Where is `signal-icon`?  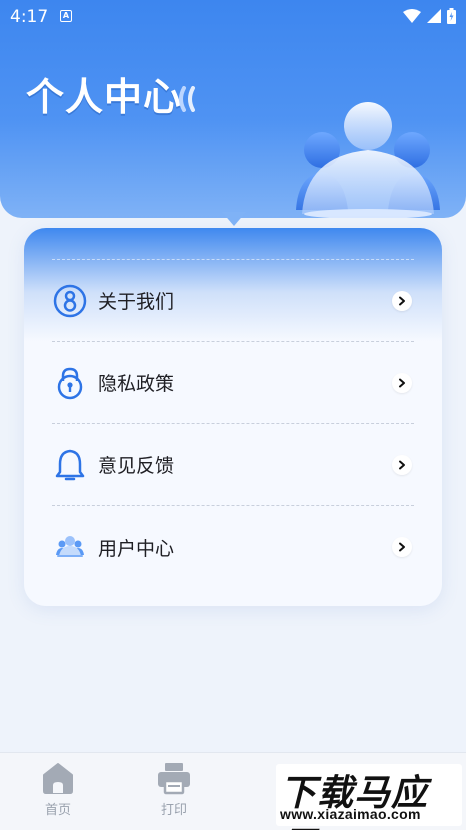
signal-icon is located at coordinates (434, 16).